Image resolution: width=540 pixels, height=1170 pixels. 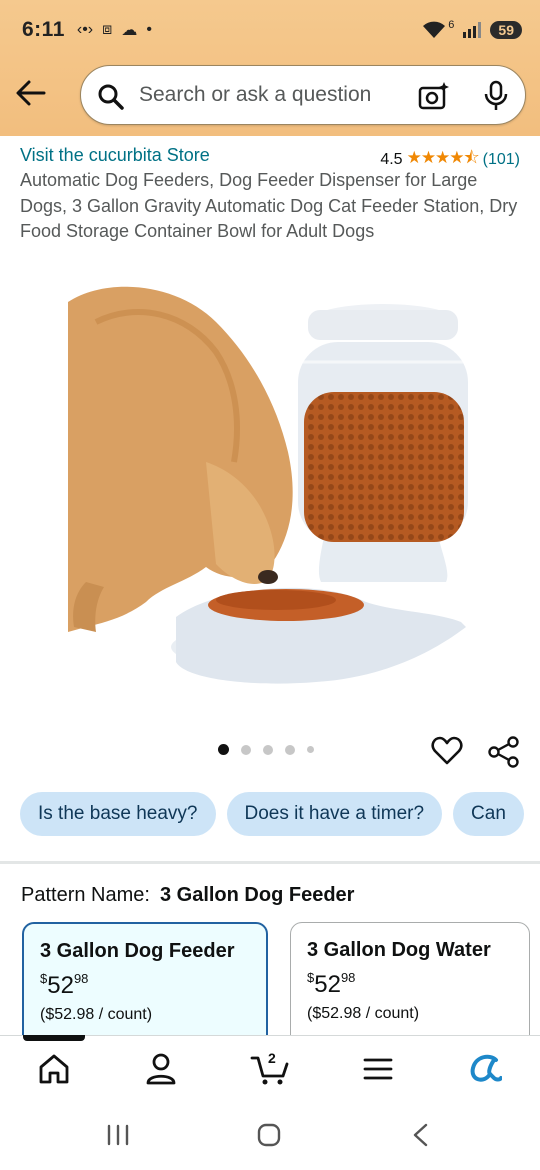 I want to click on question-chip: Can, so click(x=488, y=814).